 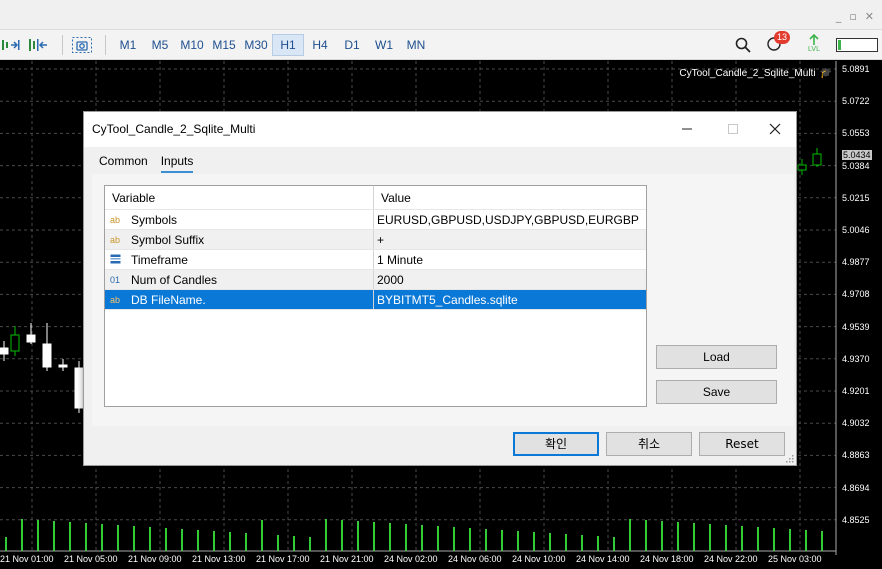 I want to click on app-window-controls: _ ▫ ✕, so click(x=855, y=16).